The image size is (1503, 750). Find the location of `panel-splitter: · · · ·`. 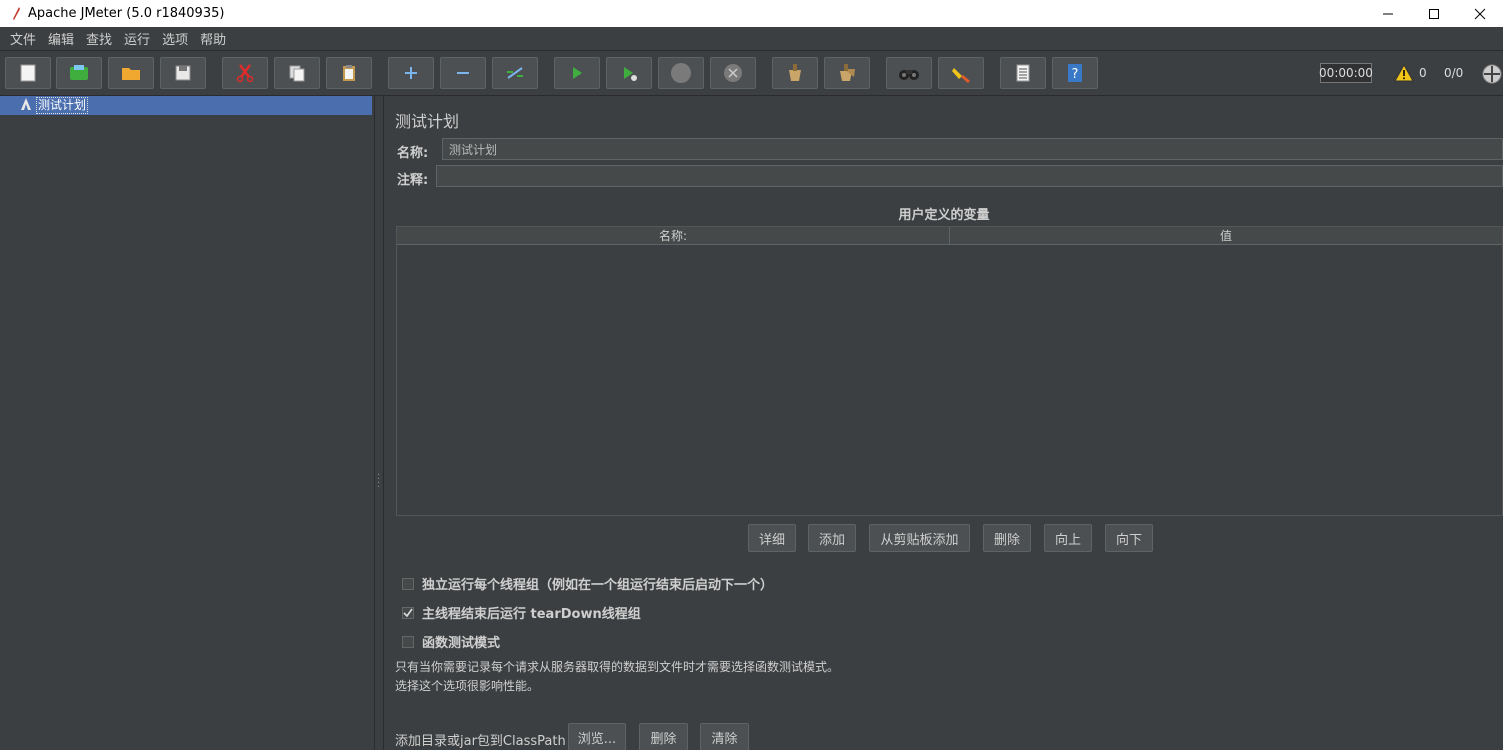

panel-splitter: · · · · is located at coordinates (379, 423).